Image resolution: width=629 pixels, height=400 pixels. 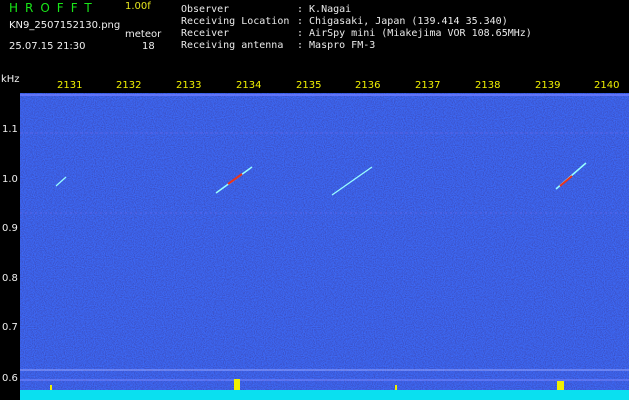 What do you see at coordinates (336, 45) in the screenshot?
I see `antenna-value: : Maspro FM-3` at bounding box center [336, 45].